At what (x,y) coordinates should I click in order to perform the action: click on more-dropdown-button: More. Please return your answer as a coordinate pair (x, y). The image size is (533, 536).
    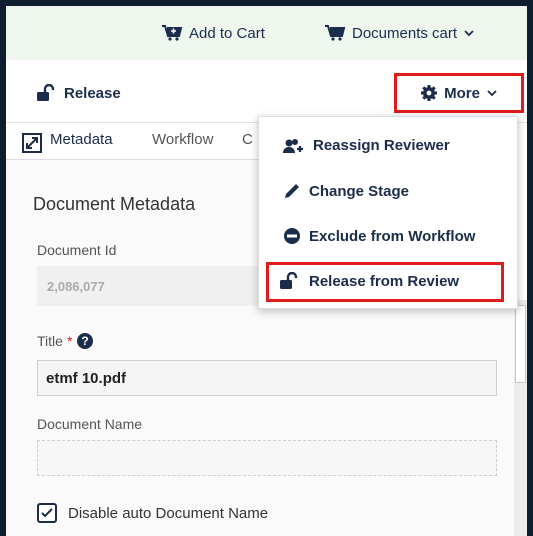
    Looking at the image, I should click on (459, 93).